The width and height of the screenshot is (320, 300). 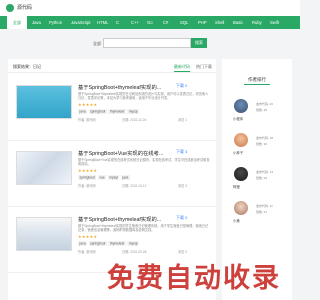 What do you see at coordinates (27, 66) in the screenshot?
I see `search-result-label: 搜索结果：日记` at bounding box center [27, 66].